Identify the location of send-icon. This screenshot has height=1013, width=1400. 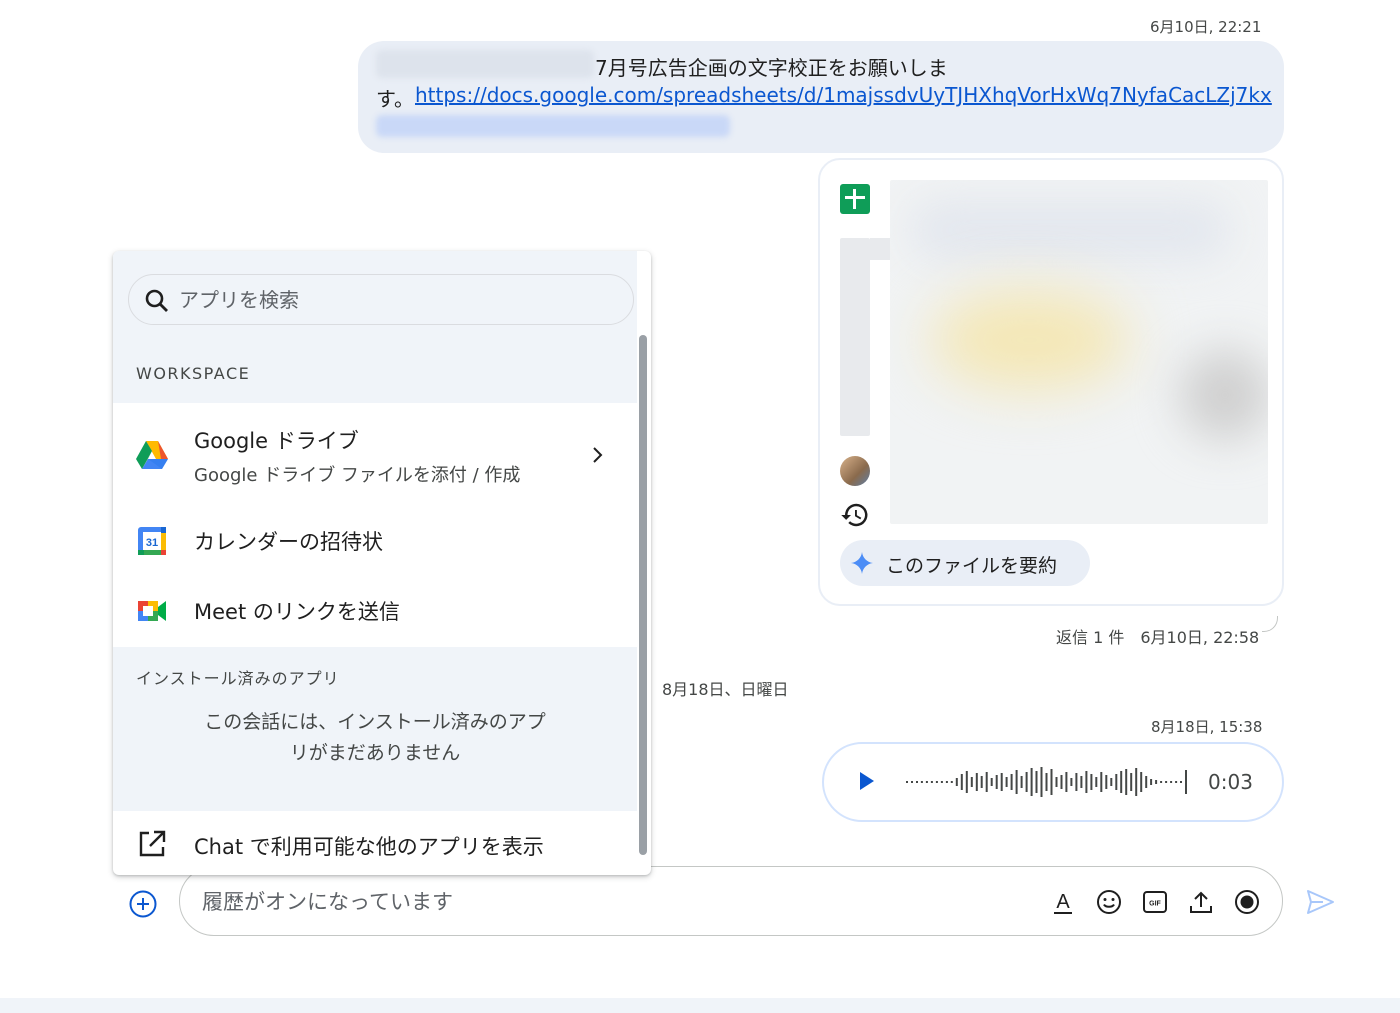
(1320, 902).